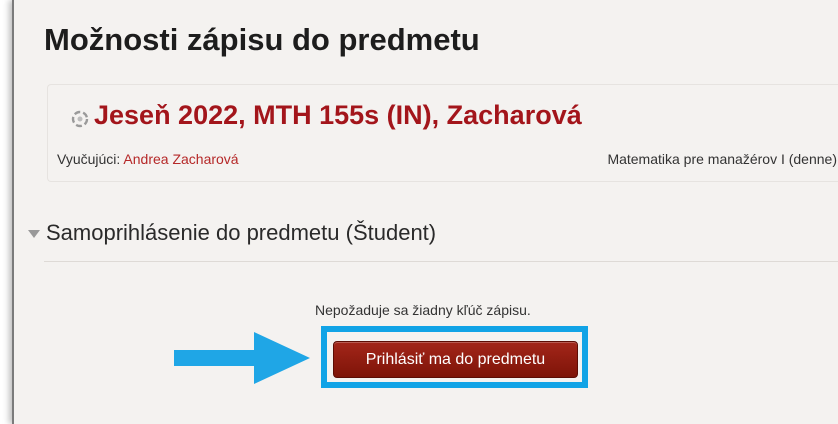 The image size is (838, 424). Describe the element at coordinates (242, 358) in the screenshot. I see `pointer-arrow-icon` at that location.